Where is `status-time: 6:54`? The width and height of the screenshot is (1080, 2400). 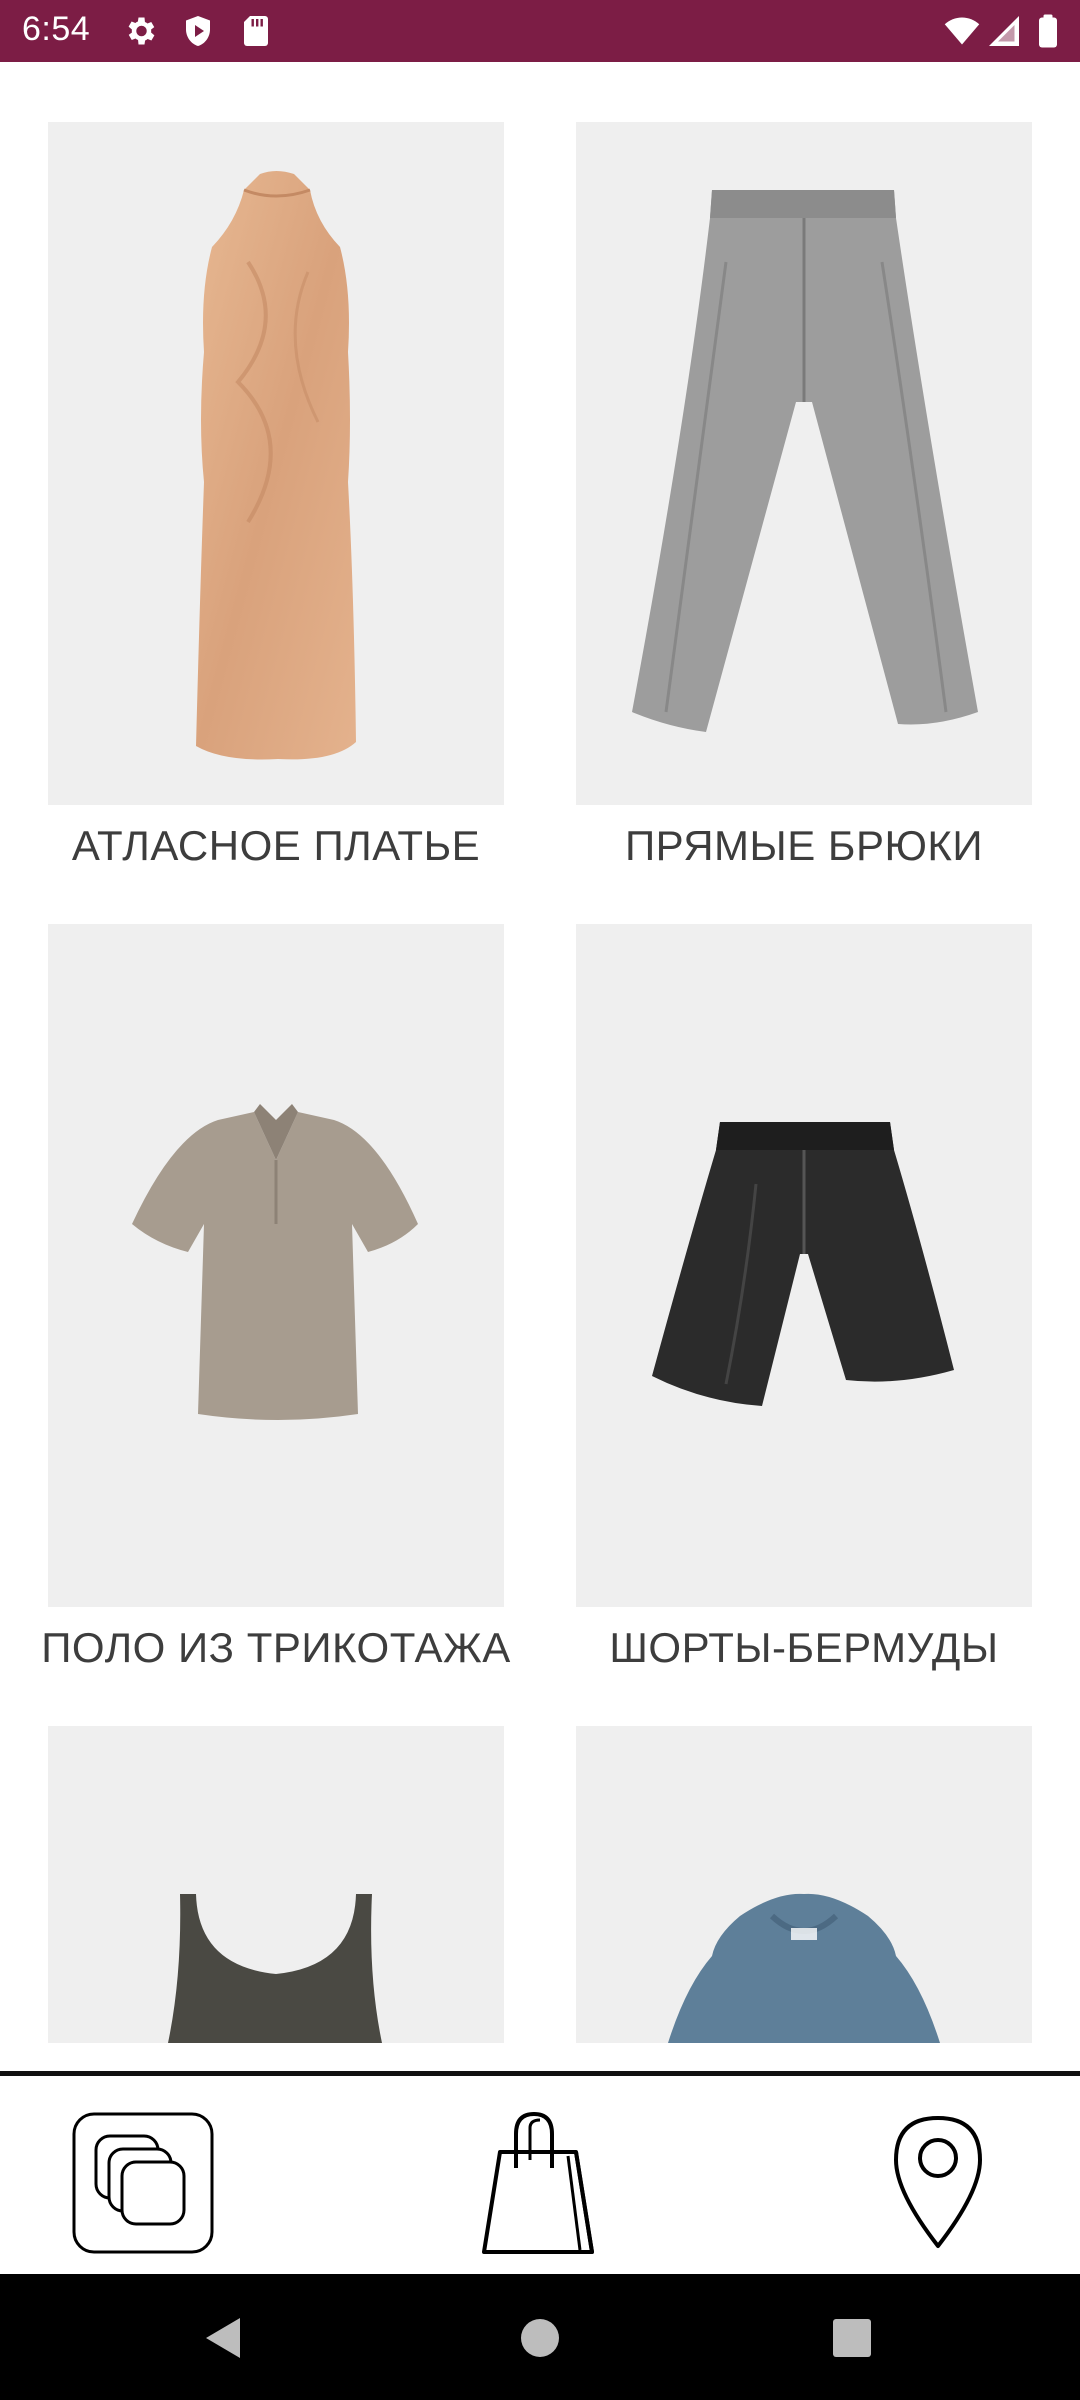
status-time: 6:54 is located at coordinates (56, 29).